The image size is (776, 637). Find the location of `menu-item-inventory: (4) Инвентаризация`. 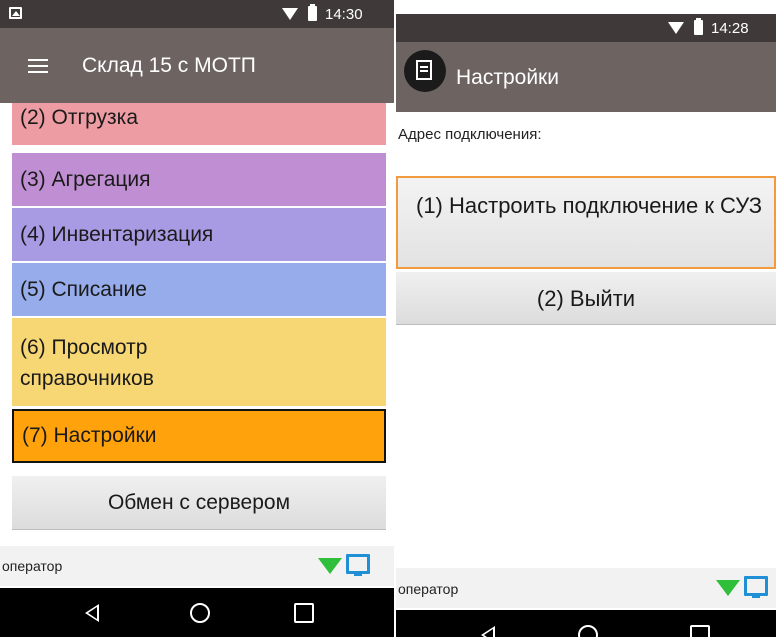

menu-item-inventory: (4) Инвентаризация is located at coordinates (199, 234).